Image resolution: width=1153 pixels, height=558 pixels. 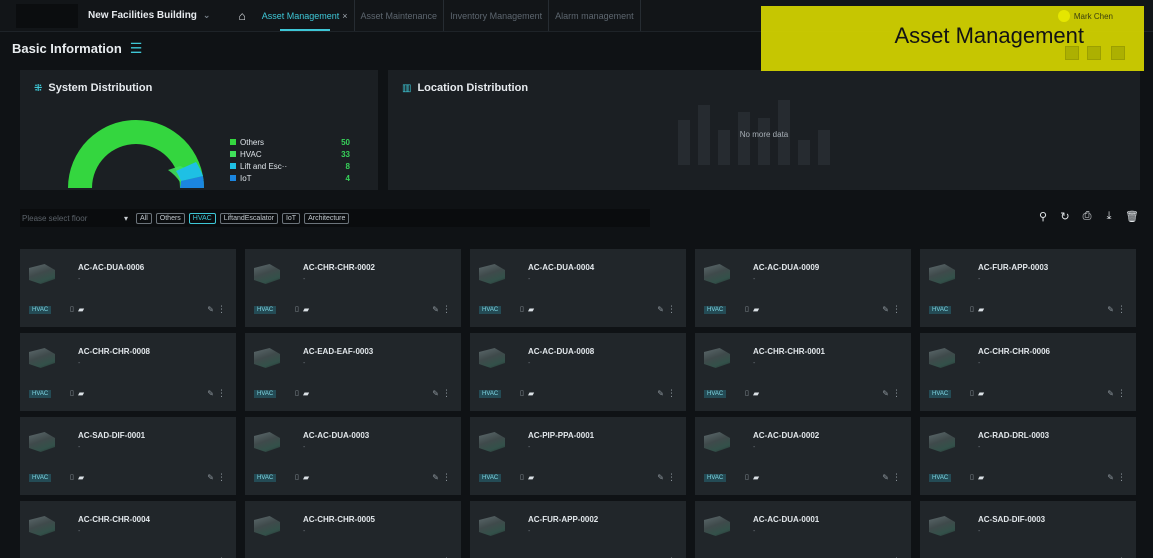 What do you see at coordinates (202, 218) in the screenshot?
I see `chip-hvac: HVAC` at bounding box center [202, 218].